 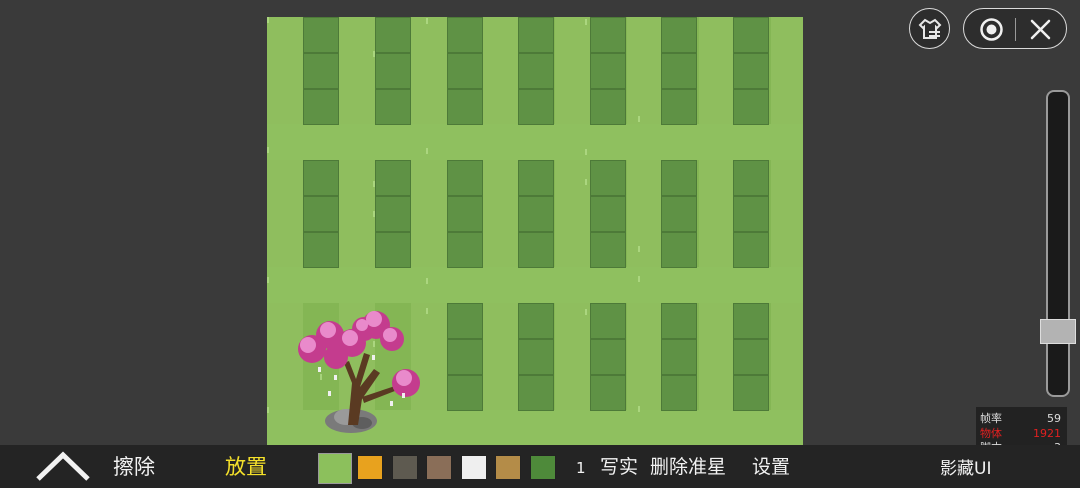 I want to click on stats-value: 1921, so click(x=1047, y=433).